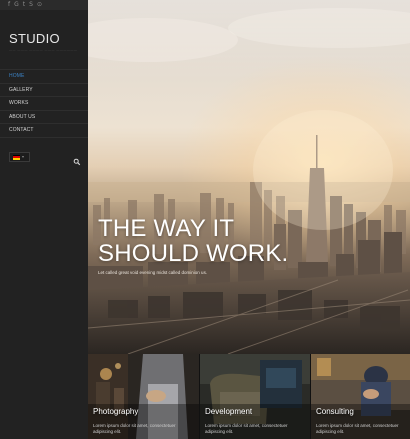 This screenshot has height=439, width=410. Describe the element at coordinates (335, 411) in the screenshot. I see `card-title-consulting: Consulting` at that location.